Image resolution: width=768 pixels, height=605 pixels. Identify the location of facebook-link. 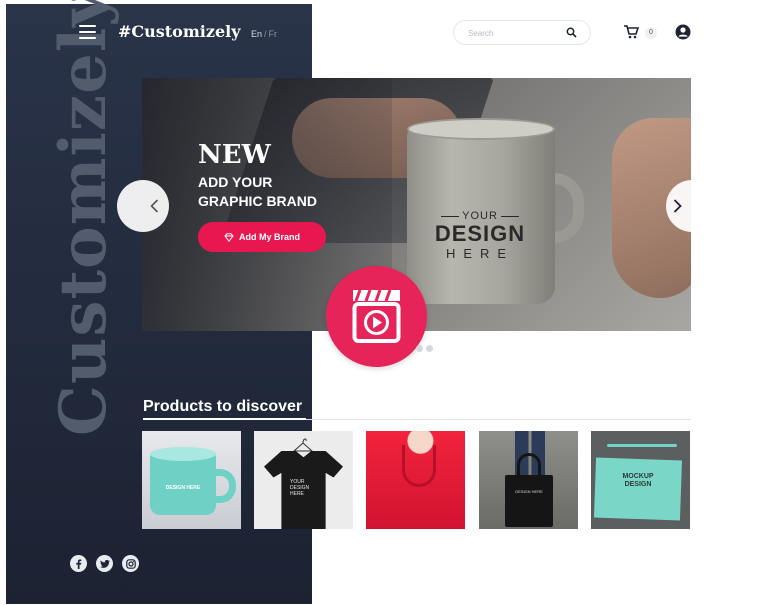
(78, 563).